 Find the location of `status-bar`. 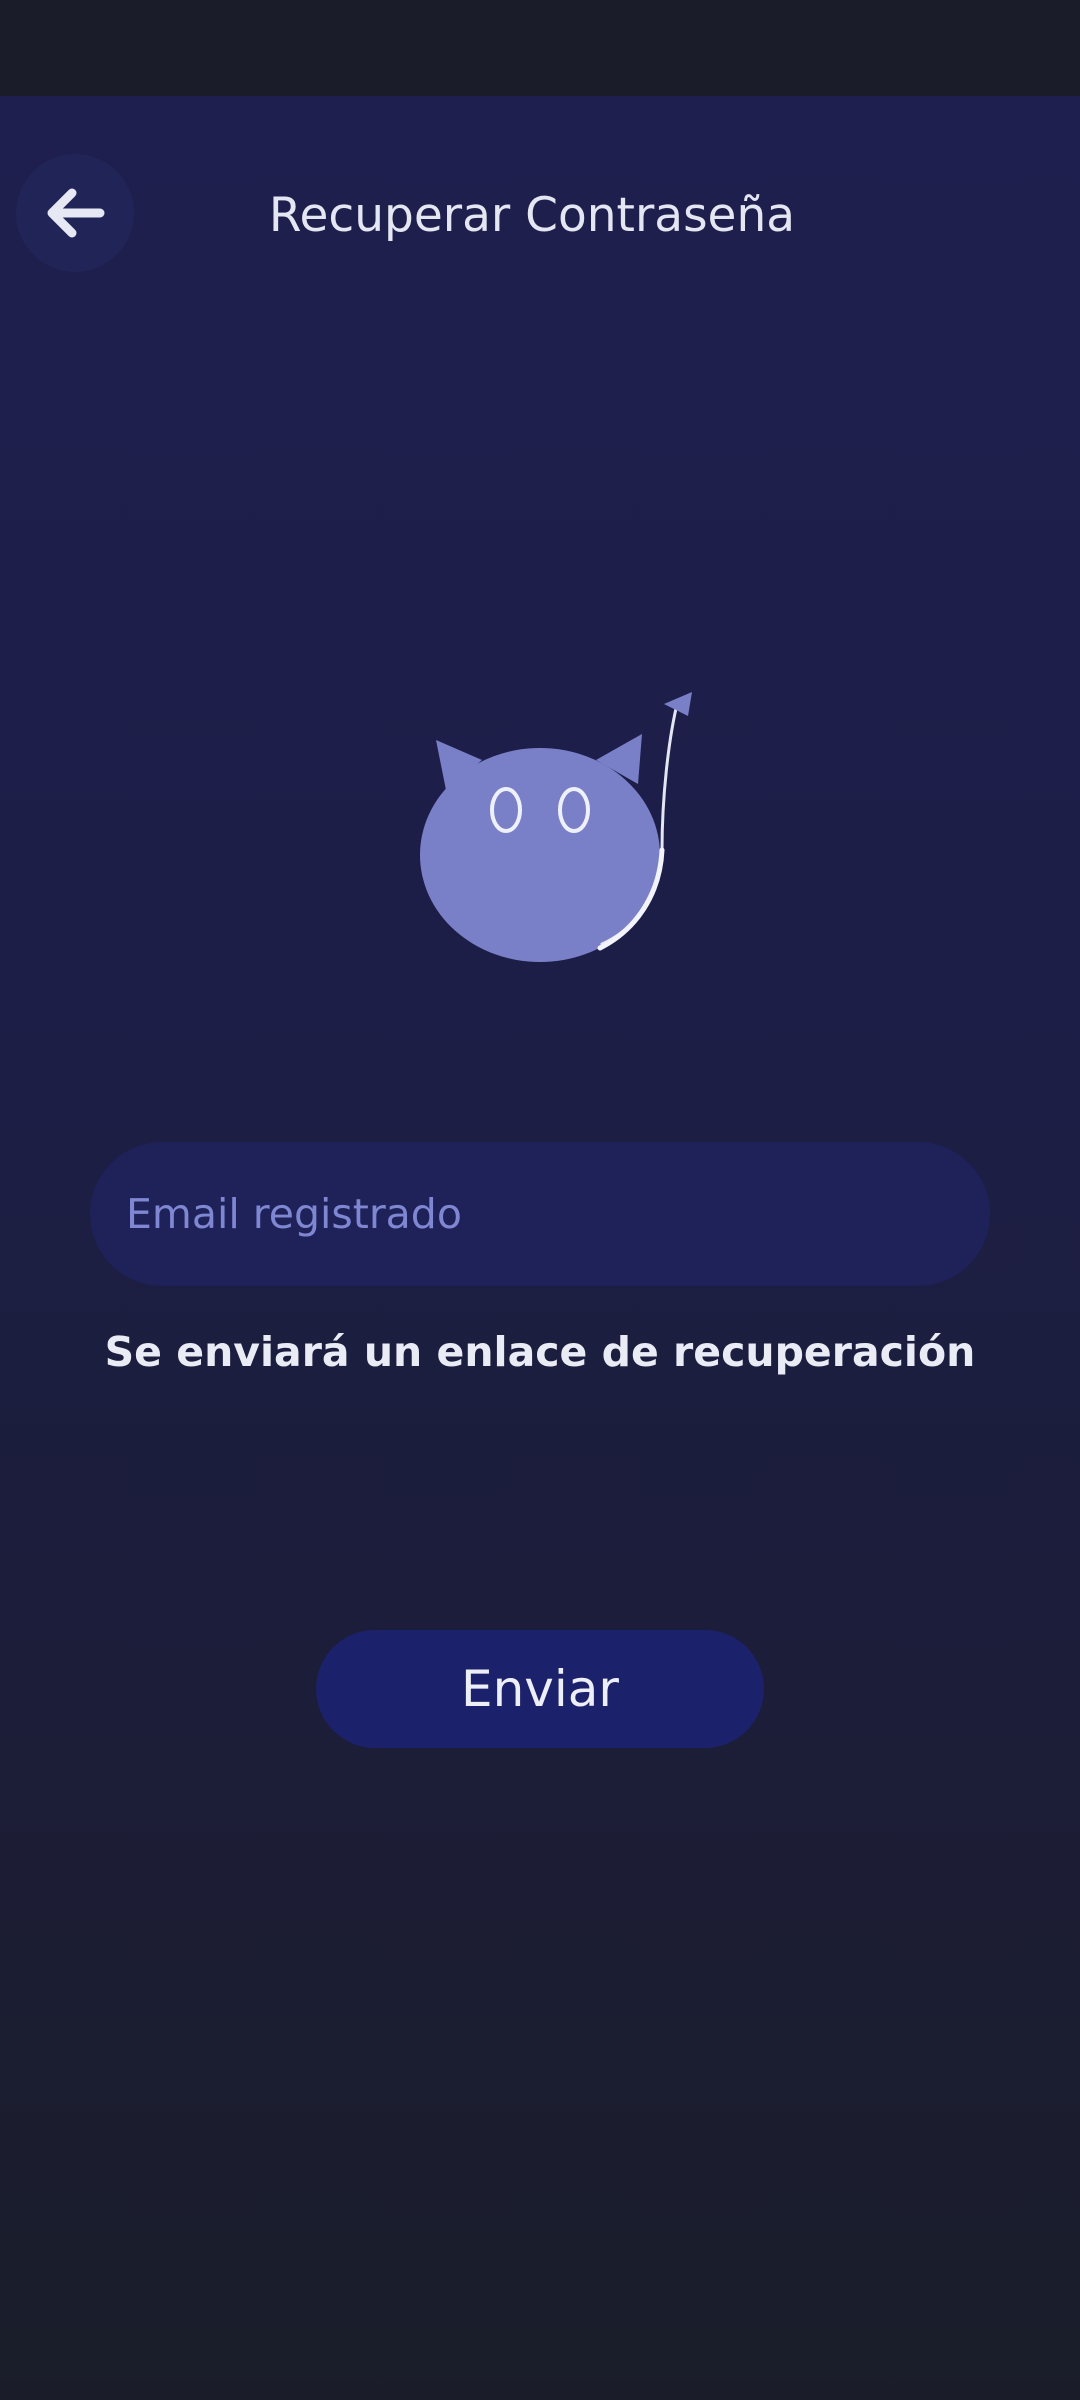

status-bar is located at coordinates (540, 48).